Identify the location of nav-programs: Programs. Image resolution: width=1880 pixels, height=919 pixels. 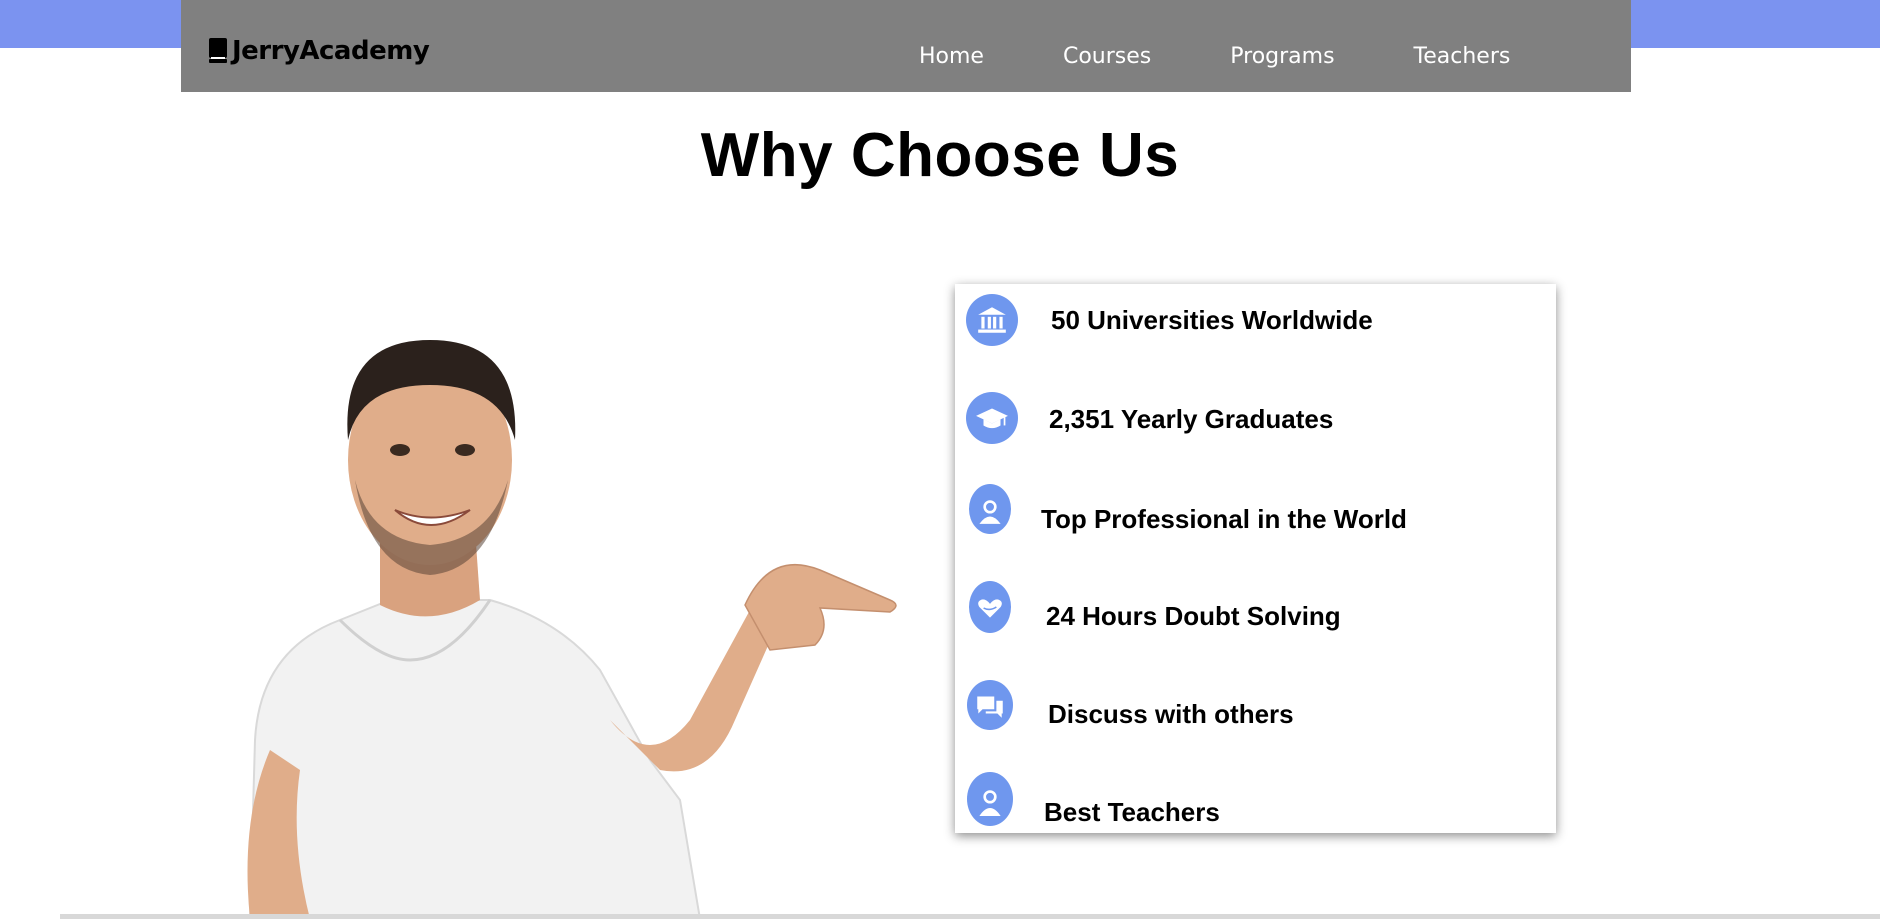
(1282, 57).